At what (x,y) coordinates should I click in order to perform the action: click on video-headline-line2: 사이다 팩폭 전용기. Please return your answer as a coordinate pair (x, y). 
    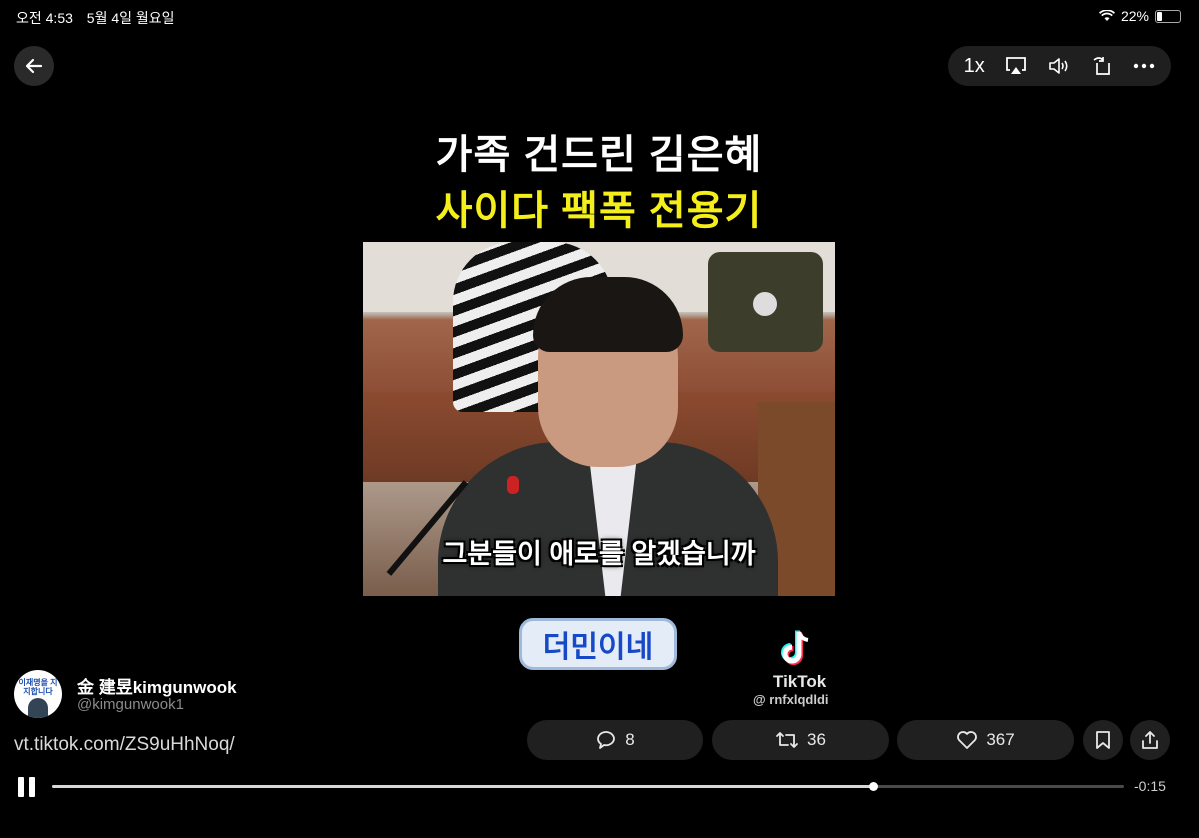
    Looking at the image, I should click on (599, 211).